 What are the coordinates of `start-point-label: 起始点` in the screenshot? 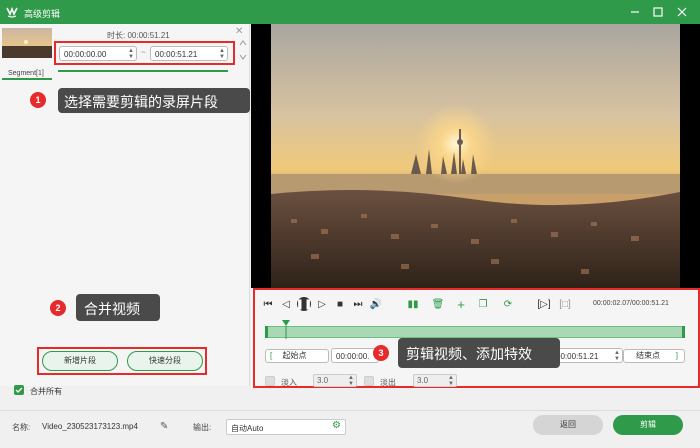 It's located at (294, 355).